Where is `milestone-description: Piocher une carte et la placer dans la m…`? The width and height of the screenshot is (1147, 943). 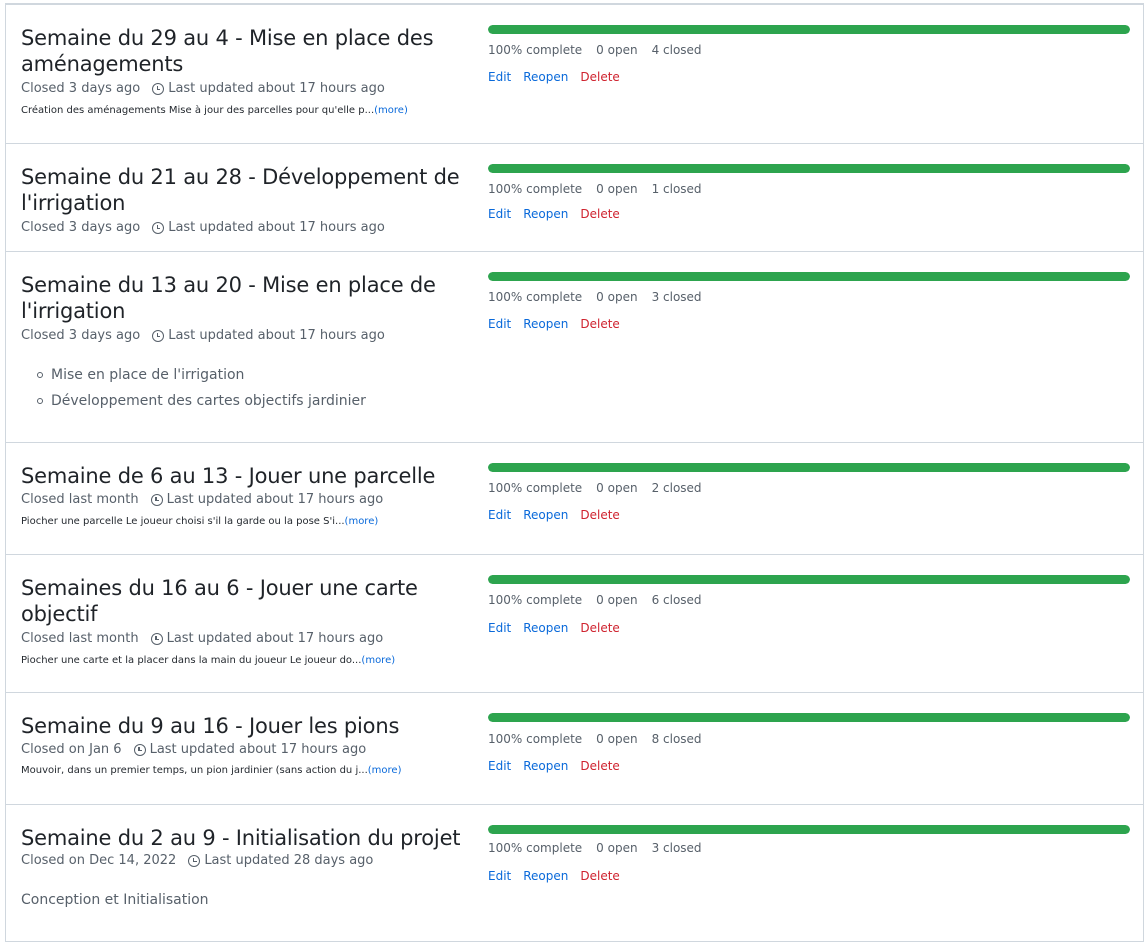
milestone-description: Piocher une carte et la placer dans la m… is located at coordinates (208, 660).